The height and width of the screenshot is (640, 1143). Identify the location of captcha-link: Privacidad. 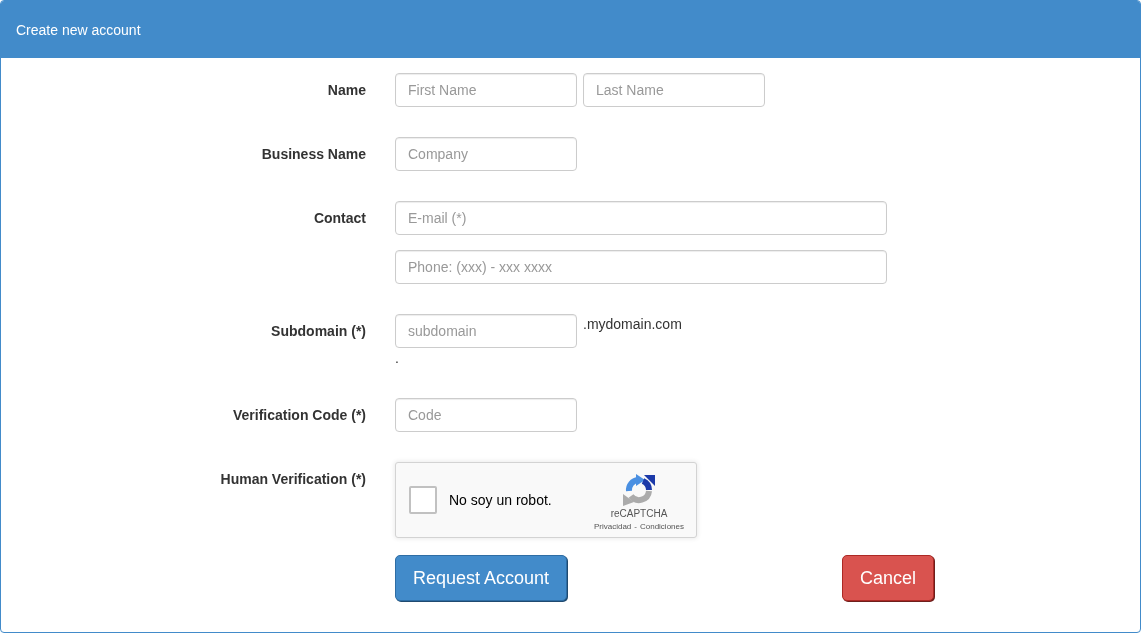
(612, 527).